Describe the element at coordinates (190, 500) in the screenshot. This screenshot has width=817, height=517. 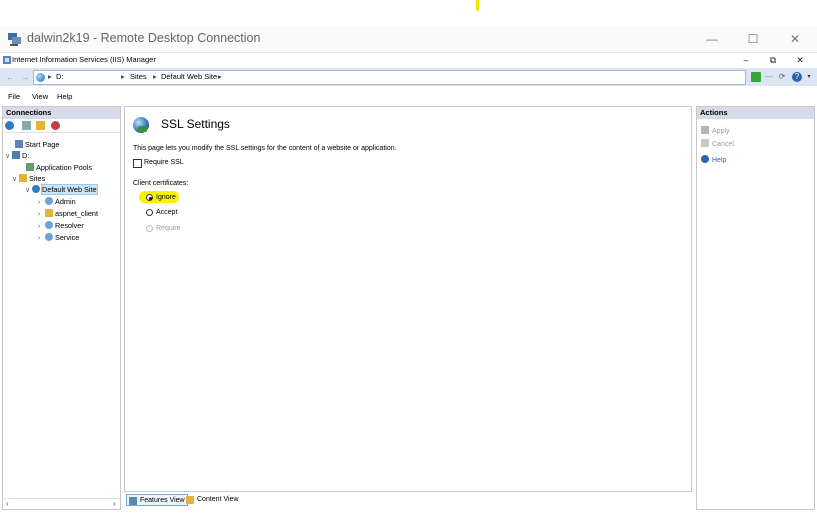
I see `content-view-icon` at that location.